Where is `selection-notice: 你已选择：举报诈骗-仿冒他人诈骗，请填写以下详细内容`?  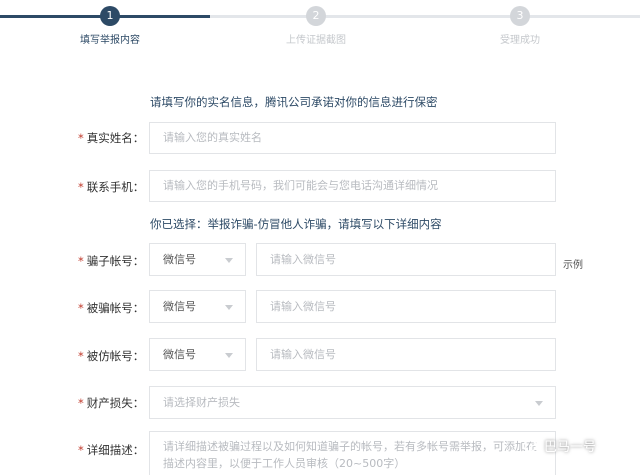
selection-notice: 你已选择：举报诈骗-仿冒他人诈骗，请填写以下详细内容 is located at coordinates (296, 224).